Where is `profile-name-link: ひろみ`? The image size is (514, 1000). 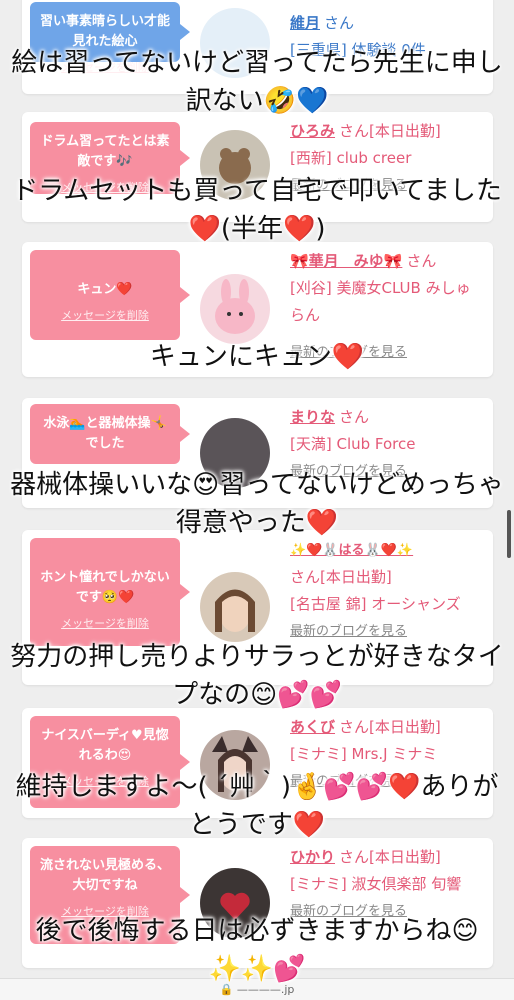 profile-name-link: ひろみ is located at coordinates (312, 131).